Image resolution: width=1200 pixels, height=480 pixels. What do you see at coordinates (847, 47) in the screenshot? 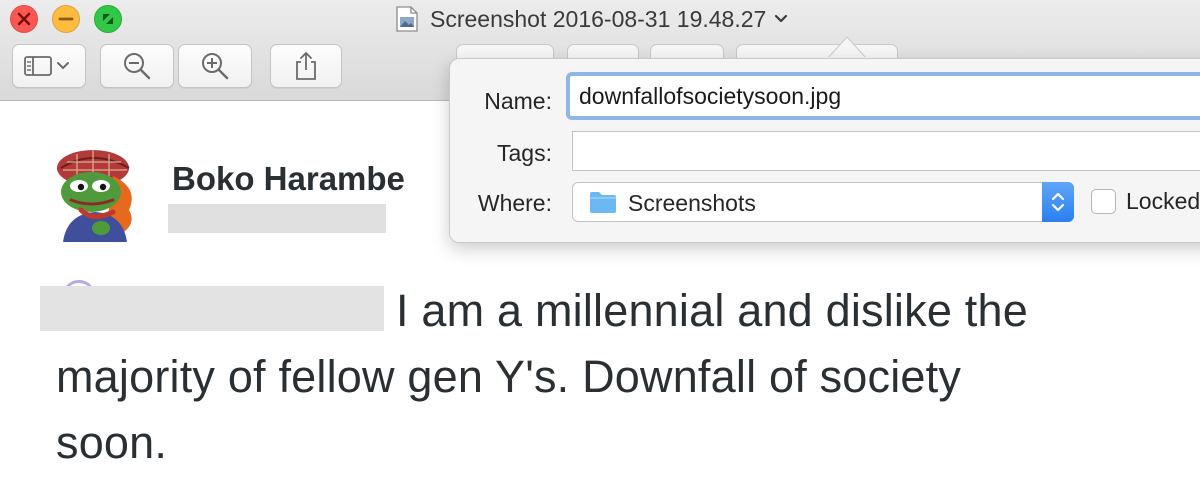
I see `popover-arrow` at bounding box center [847, 47].